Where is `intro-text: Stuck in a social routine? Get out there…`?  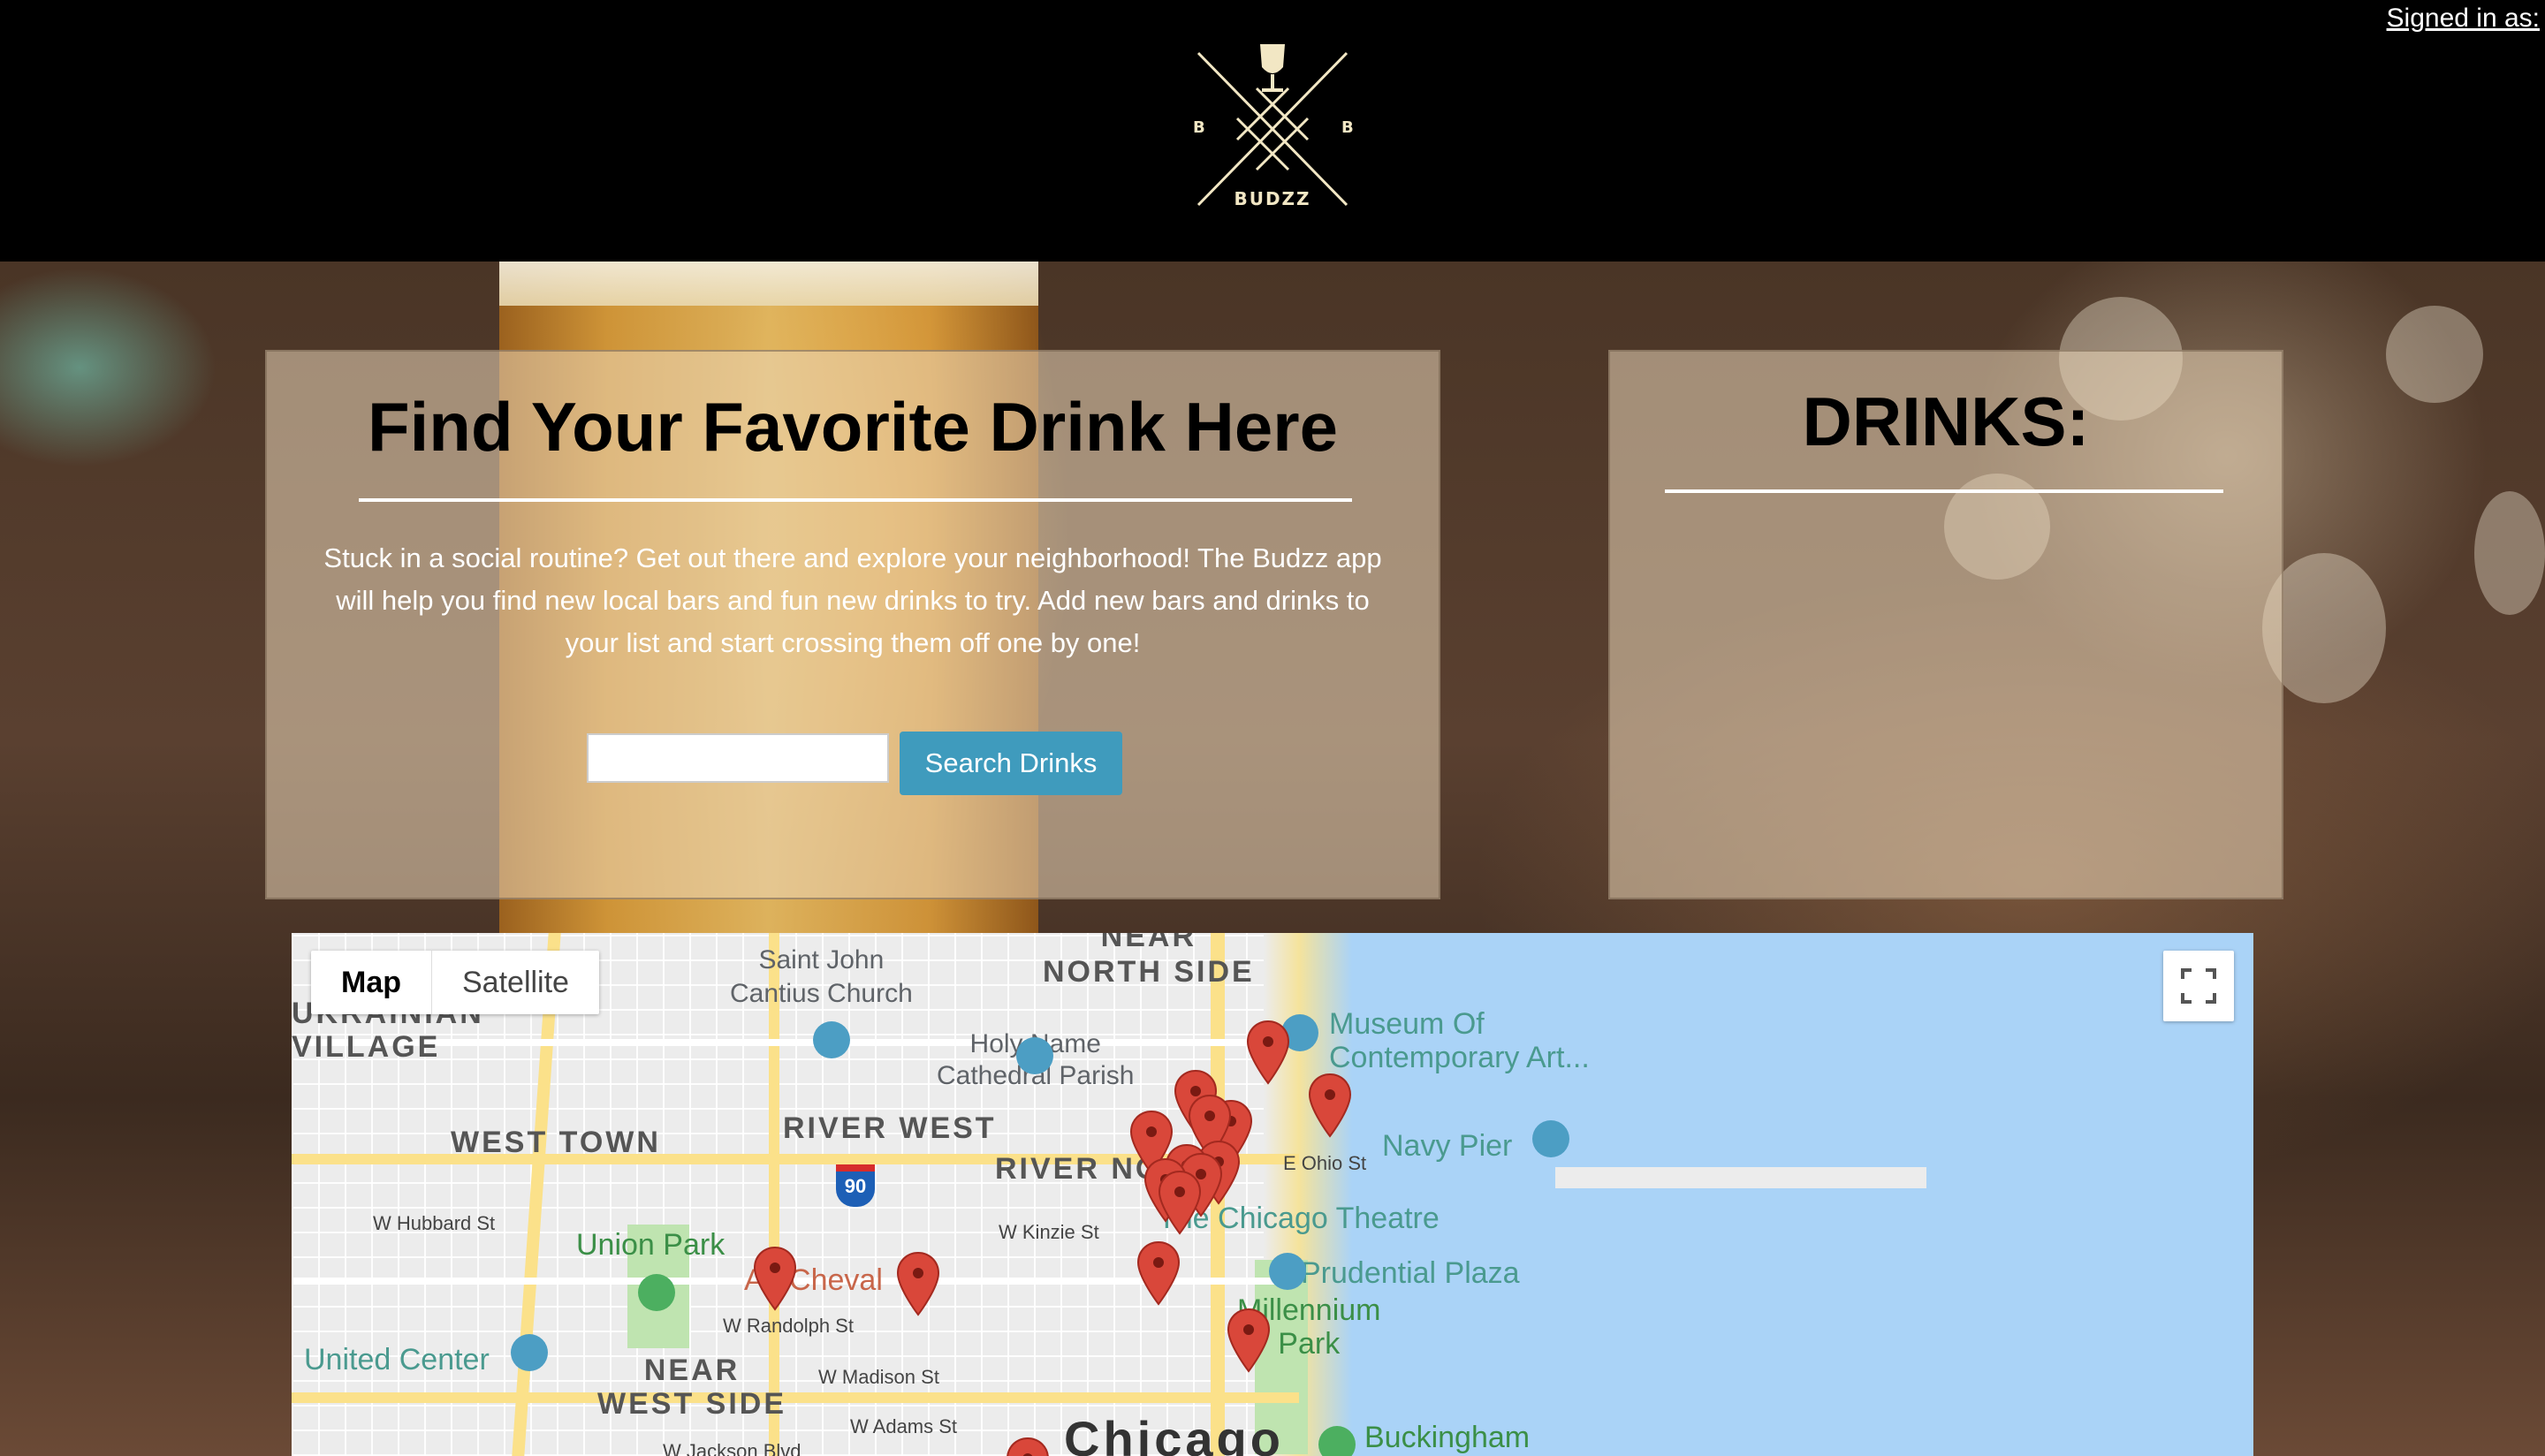 intro-text: Stuck in a social routine? Get out there… is located at coordinates (852, 600).